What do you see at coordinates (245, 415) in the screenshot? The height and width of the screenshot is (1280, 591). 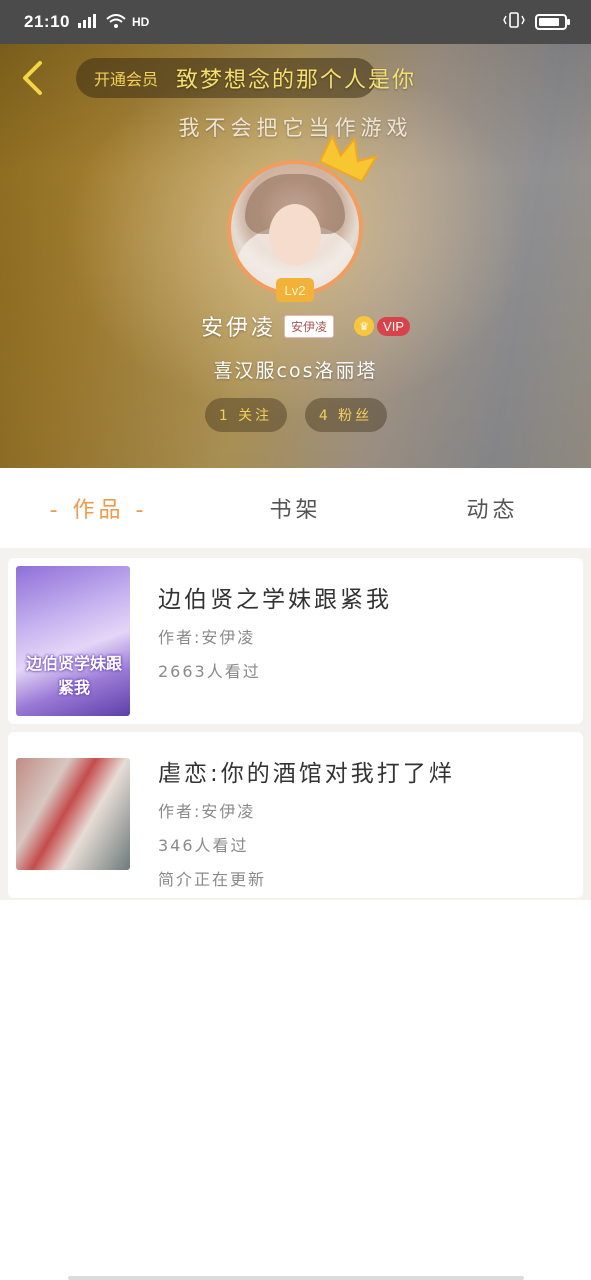 I see `following-button: 1 关注` at bounding box center [245, 415].